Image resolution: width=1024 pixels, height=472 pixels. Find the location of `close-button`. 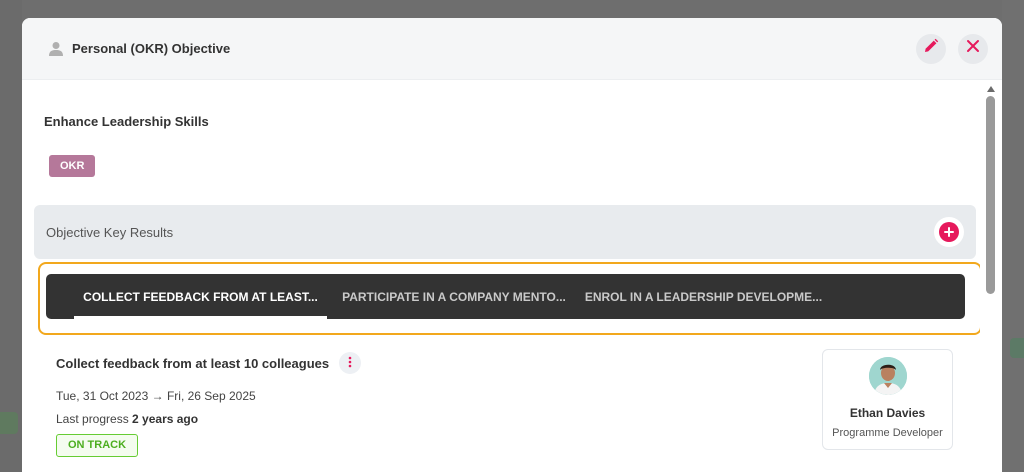

close-button is located at coordinates (973, 48).